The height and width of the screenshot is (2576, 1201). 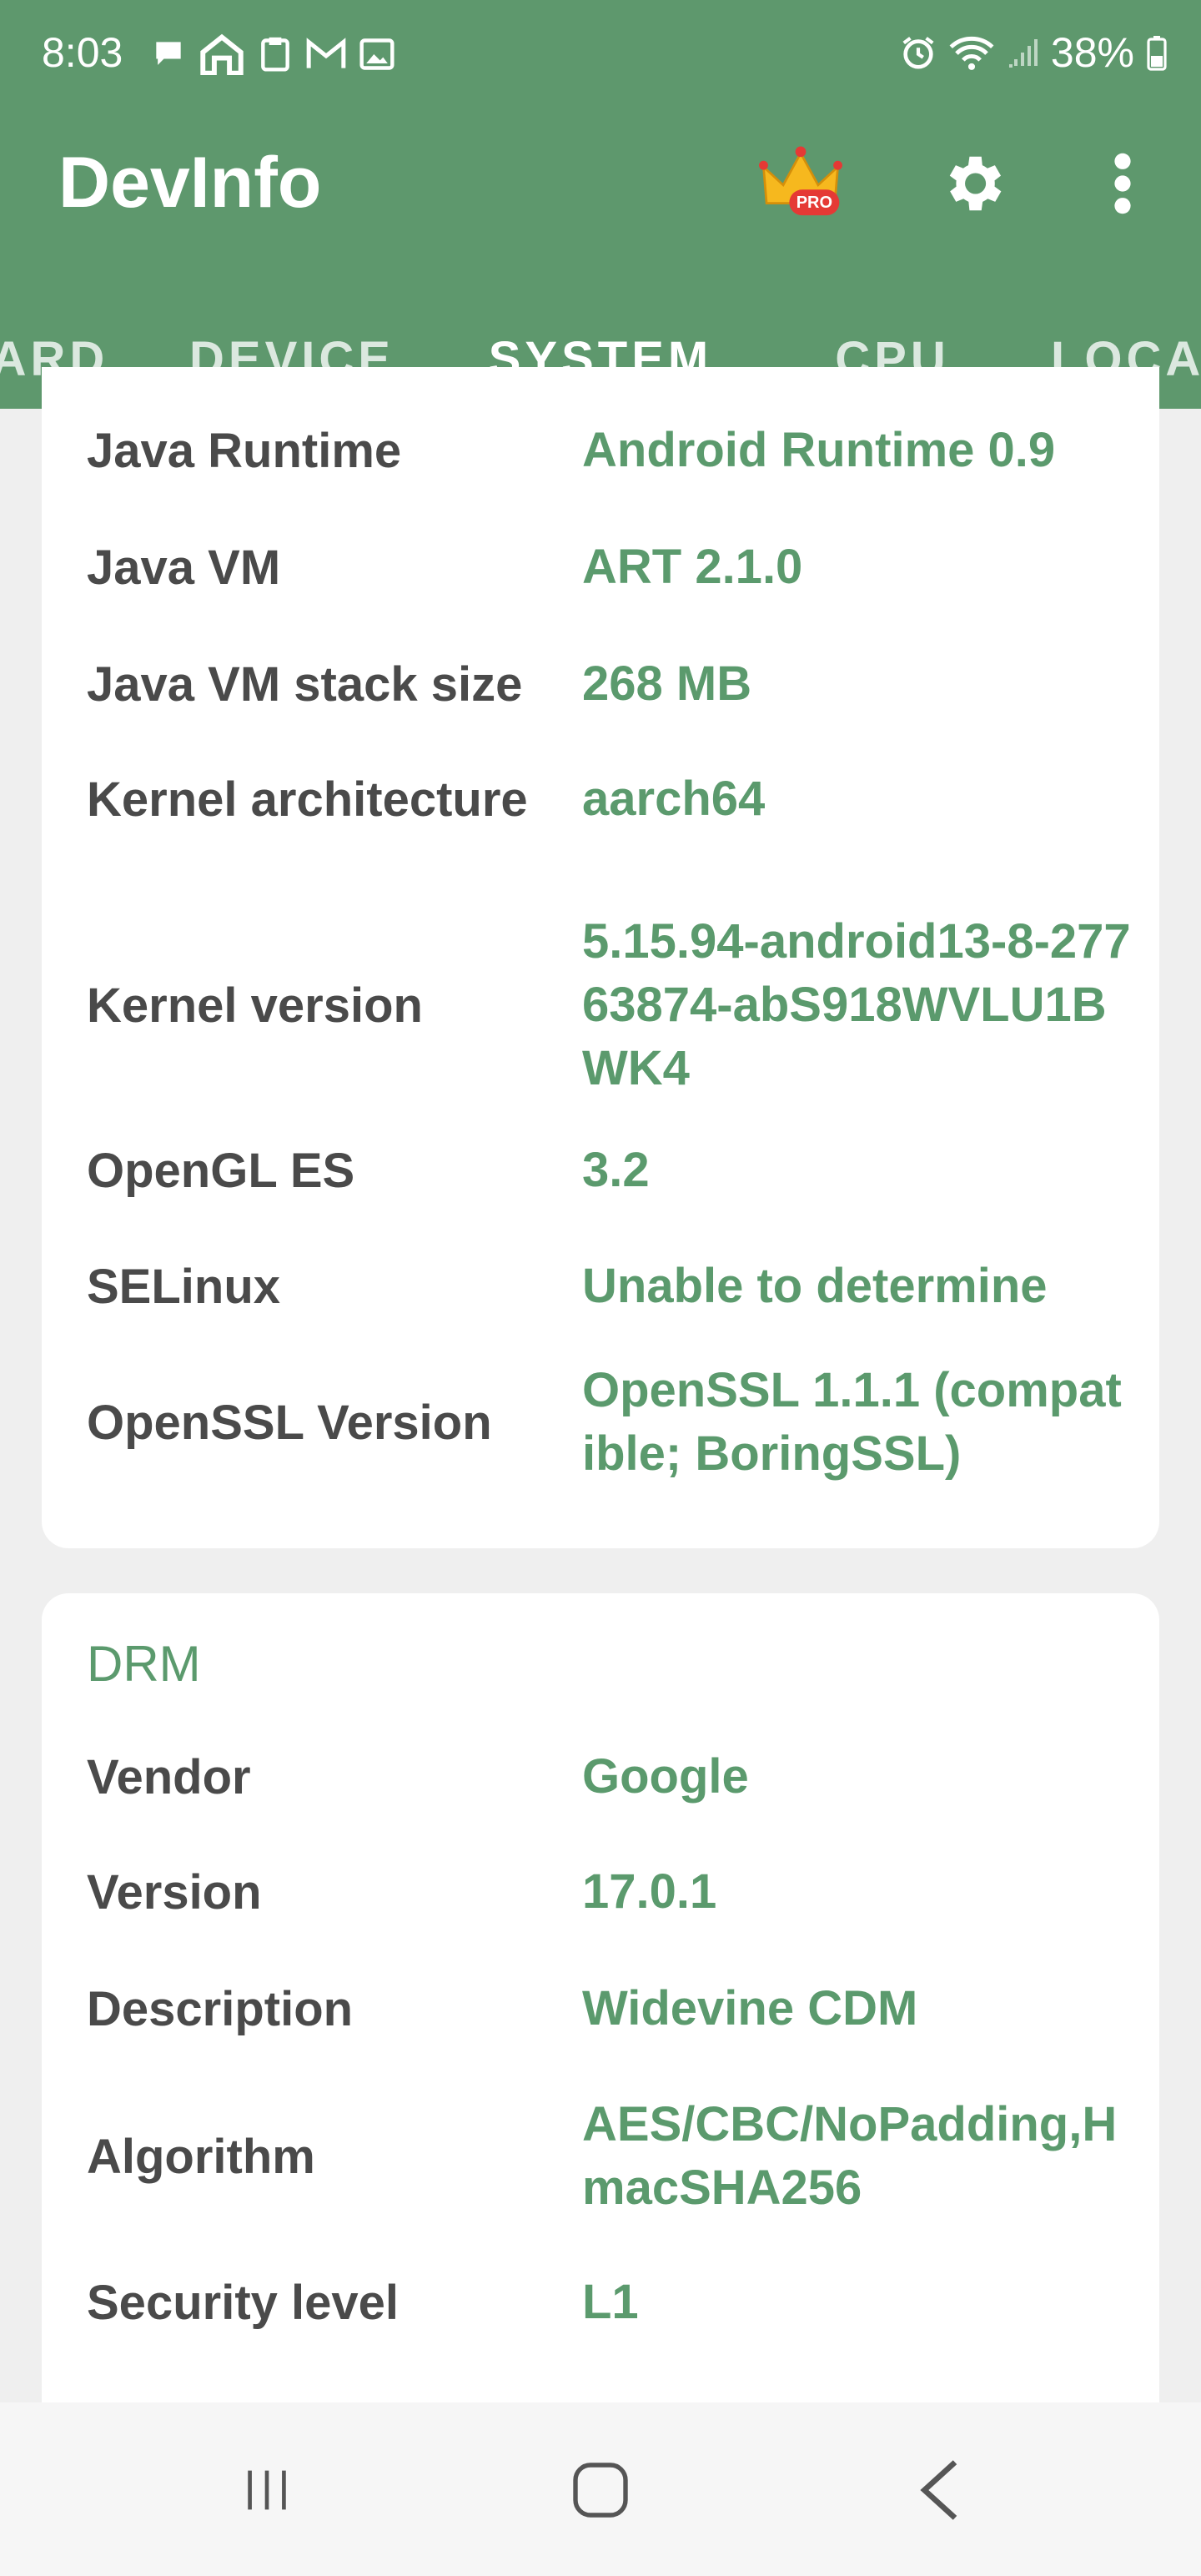 I want to click on info-row: Java VM ART 2.1.0, so click(x=601, y=567).